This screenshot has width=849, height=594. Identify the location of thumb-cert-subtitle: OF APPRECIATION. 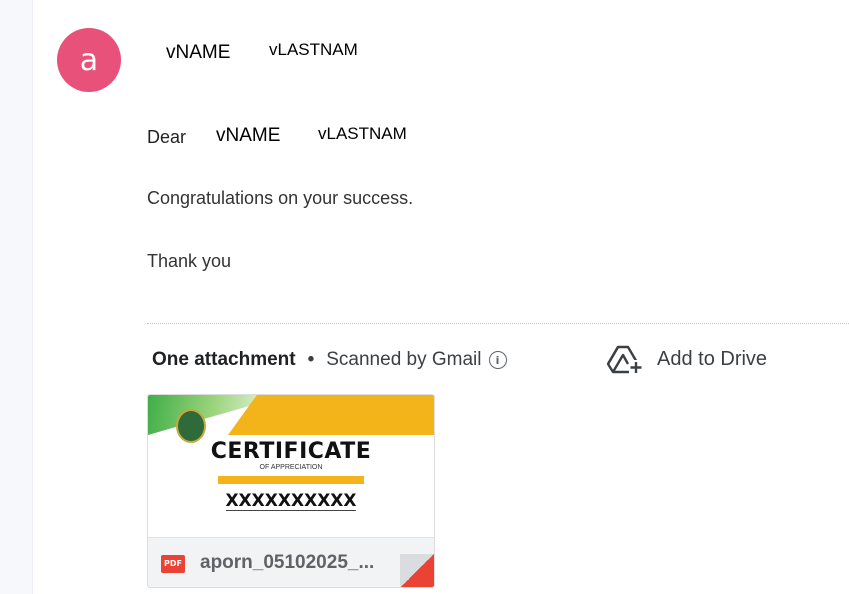
(291, 467).